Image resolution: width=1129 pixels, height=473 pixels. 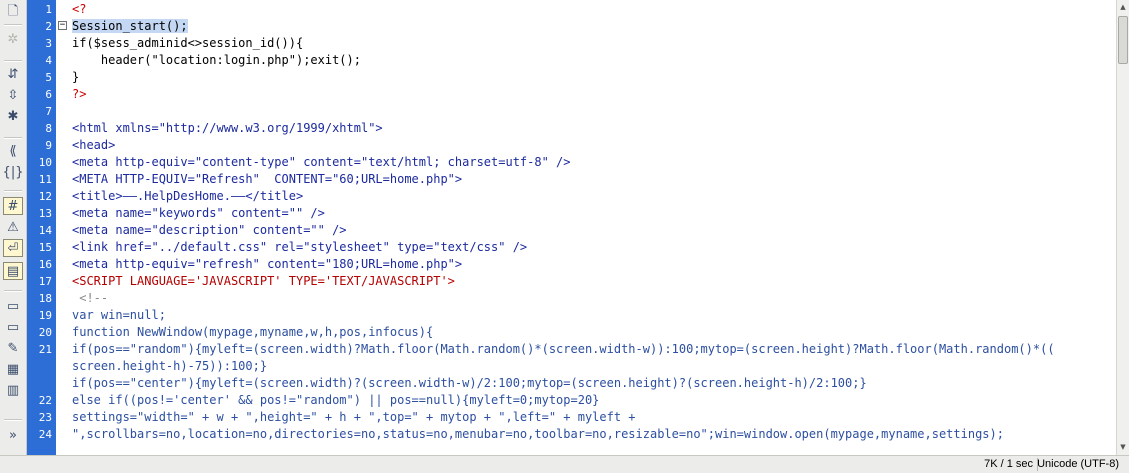 What do you see at coordinates (45, 162) in the screenshot?
I see `line-number: 10` at bounding box center [45, 162].